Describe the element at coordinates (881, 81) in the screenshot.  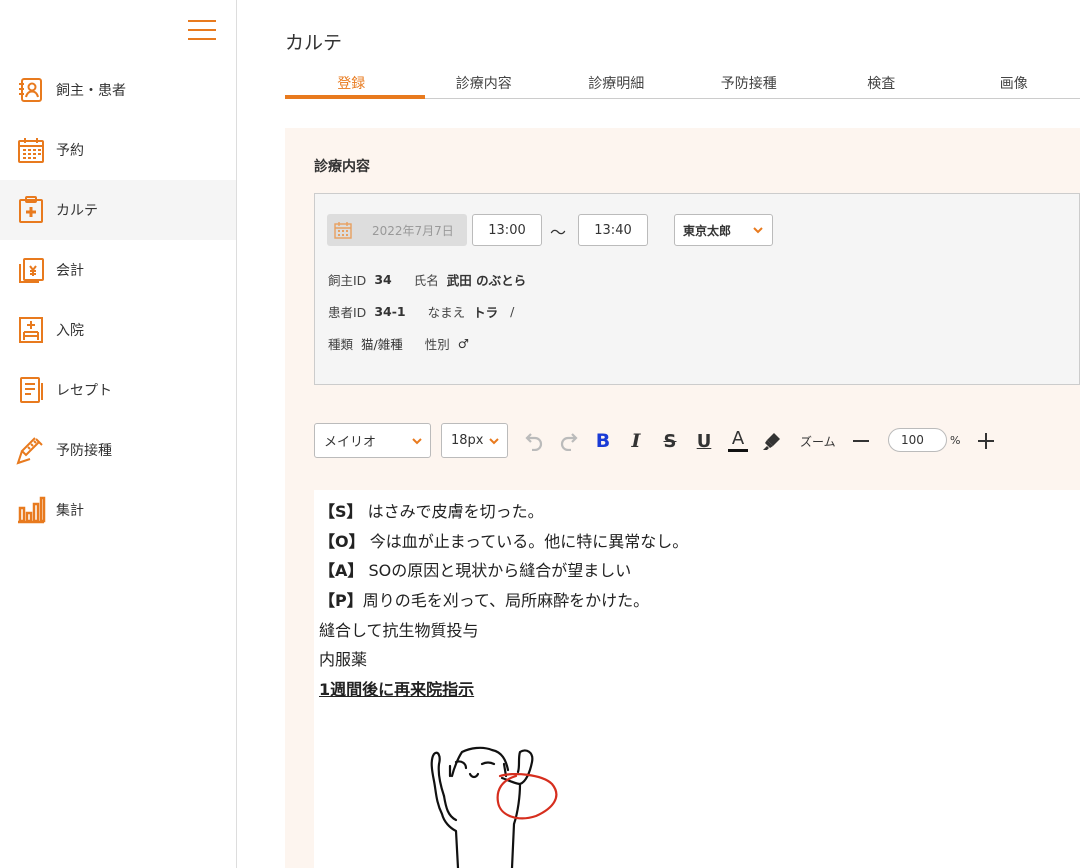
I see `tab-examination: 検査` at that location.